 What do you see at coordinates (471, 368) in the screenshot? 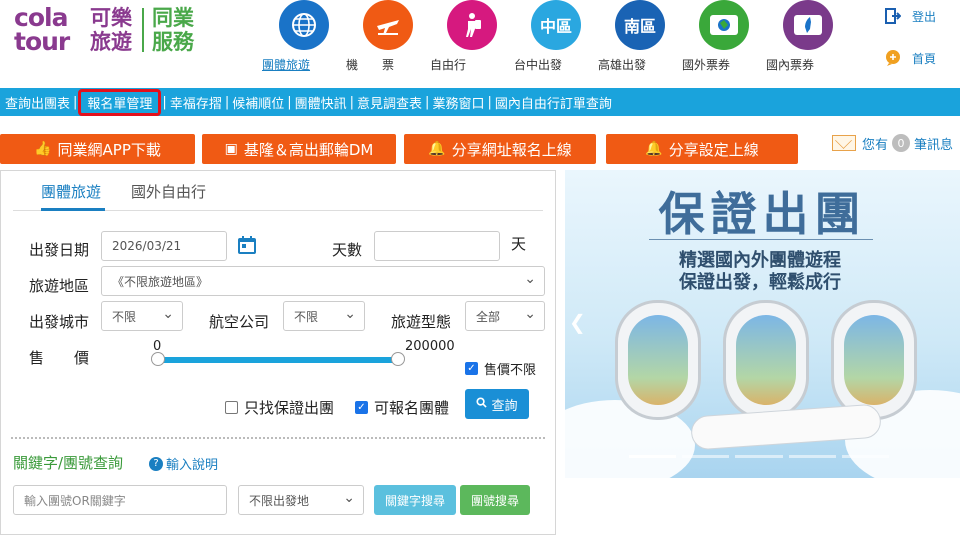
I see `checkmark-icon: ✓` at bounding box center [471, 368].